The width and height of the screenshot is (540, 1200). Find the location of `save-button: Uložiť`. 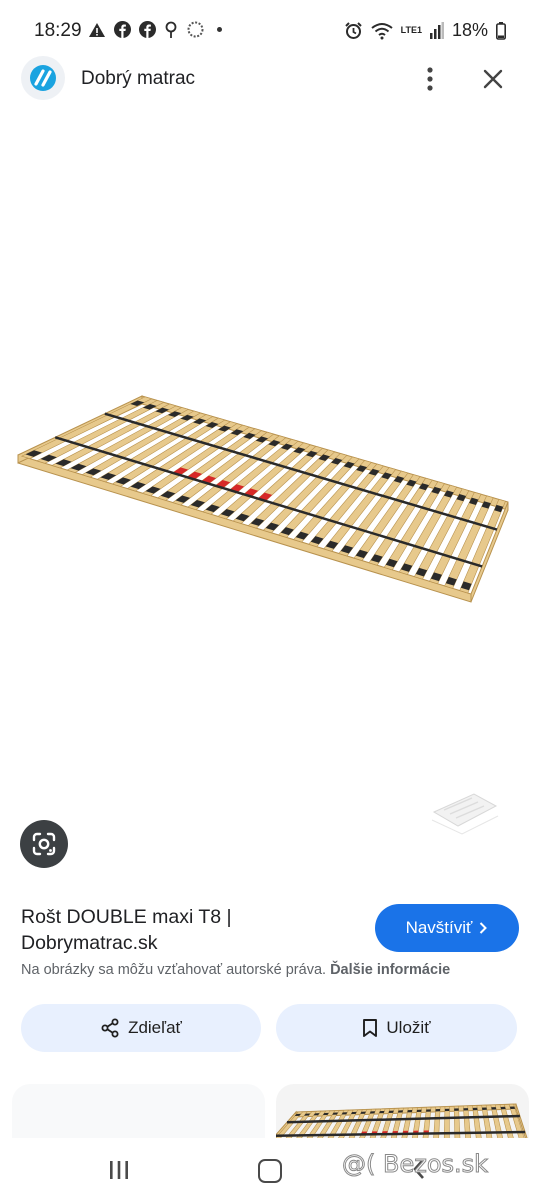

save-button: Uložiť is located at coordinates (396, 1028).